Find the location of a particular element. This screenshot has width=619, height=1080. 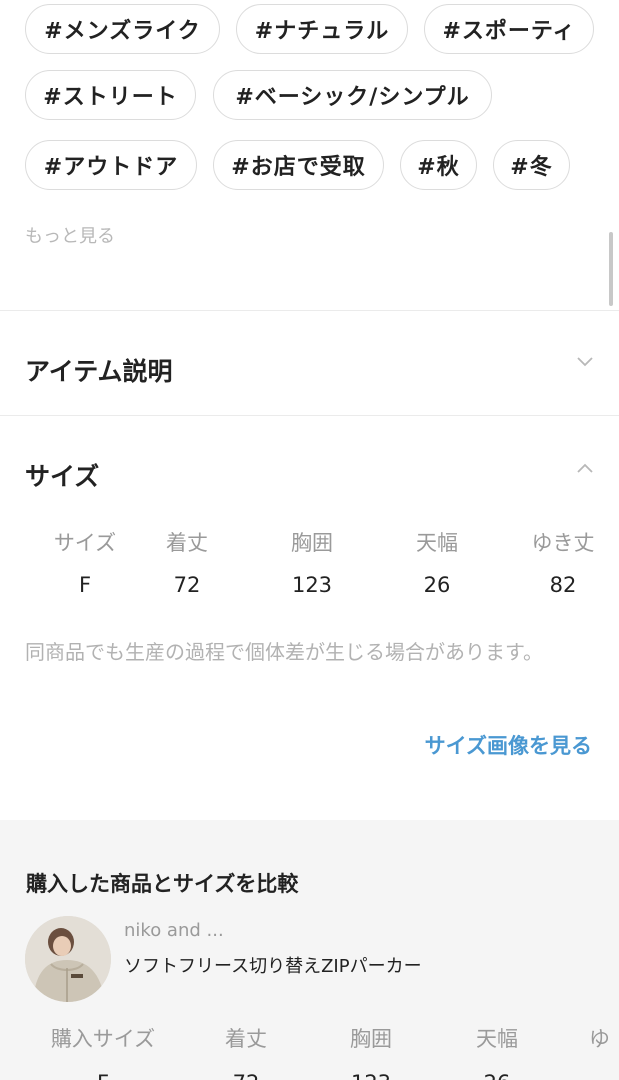

size-section-title: サイズ is located at coordinates (62, 475).